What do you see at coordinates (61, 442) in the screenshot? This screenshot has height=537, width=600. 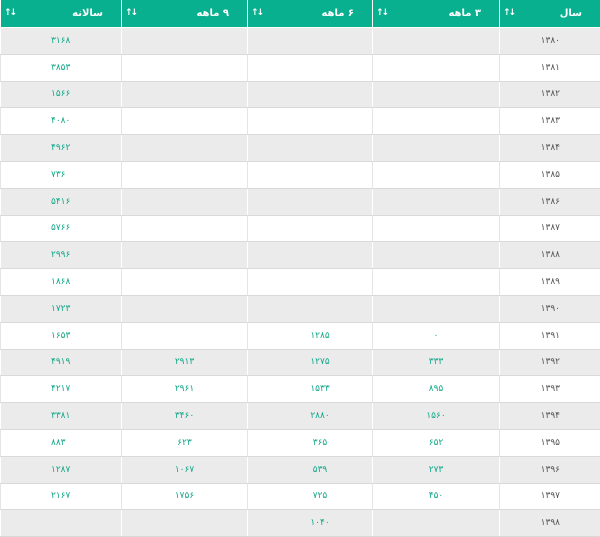 I see `annual-cell: ۸۸۳` at bounding box center [61, 442].